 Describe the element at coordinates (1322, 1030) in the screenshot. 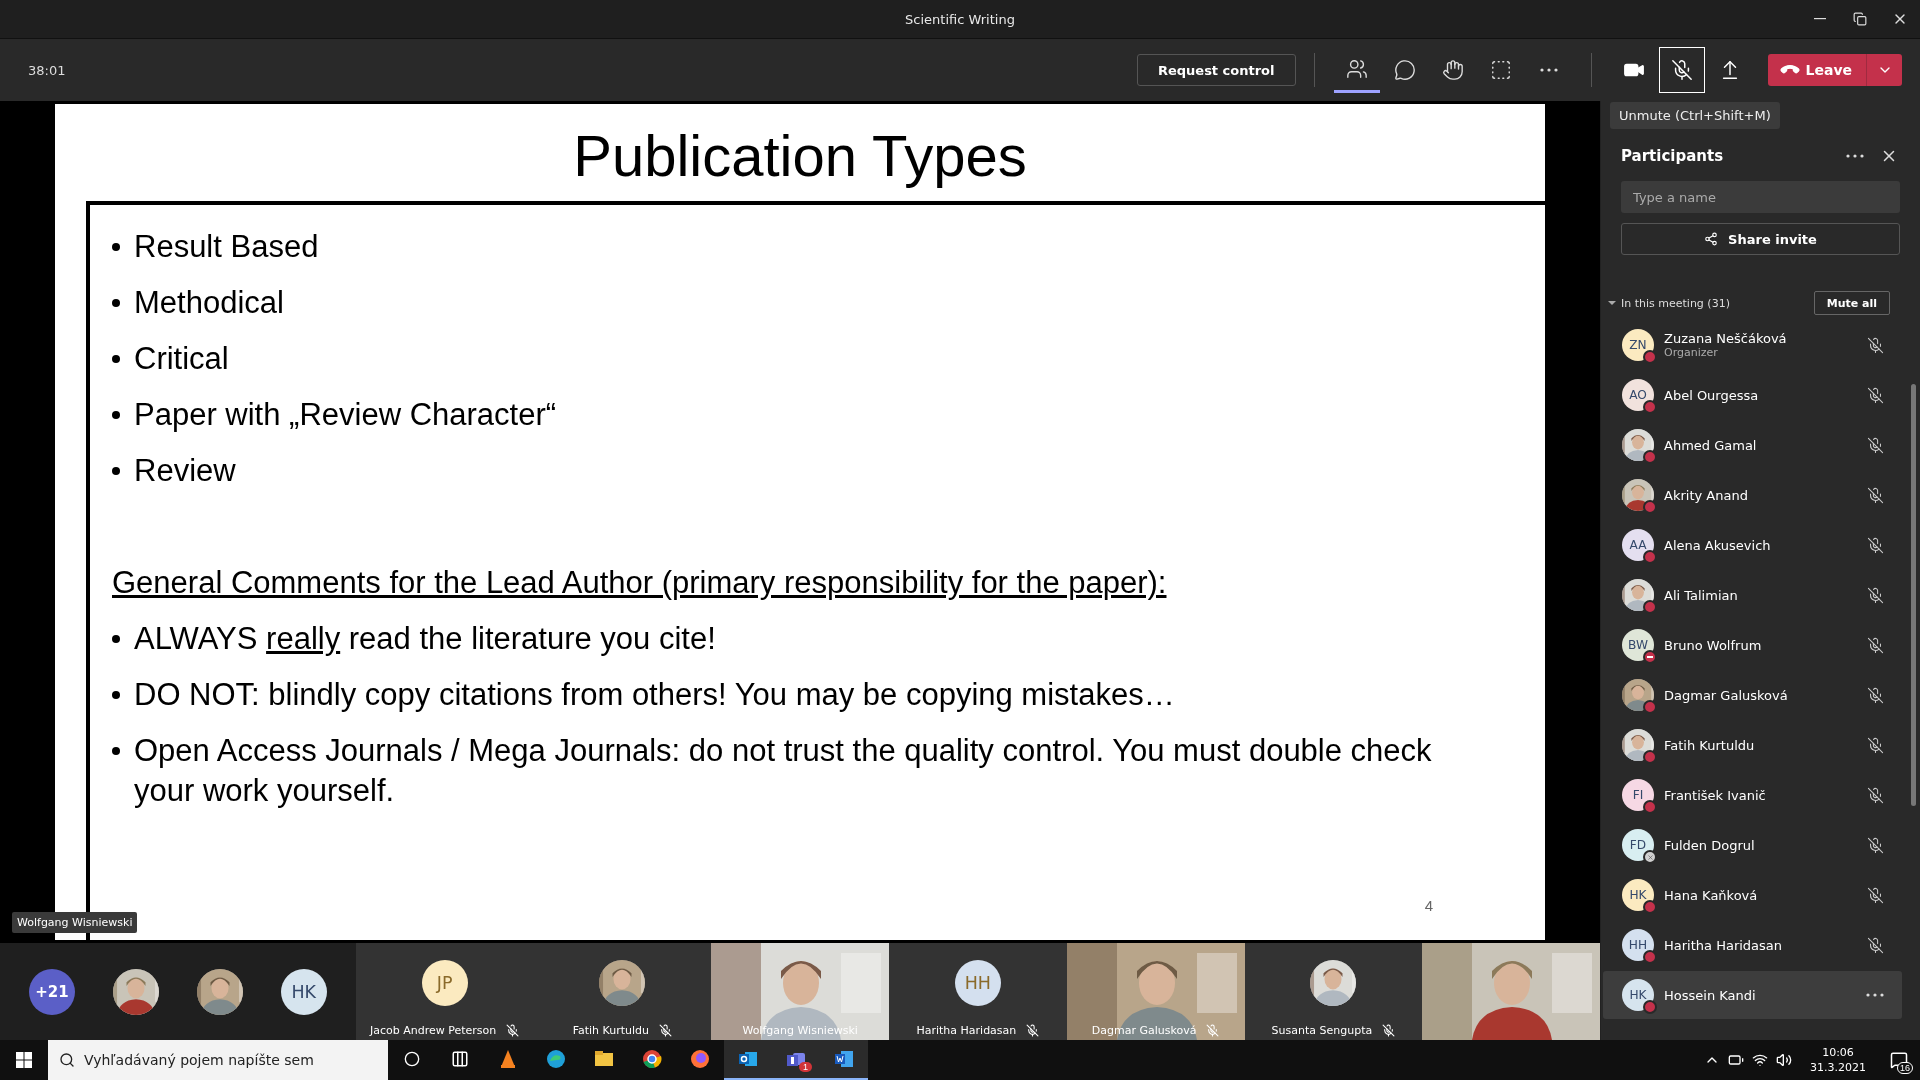

I see `participant-name: Susanta Sengupta` at that location.